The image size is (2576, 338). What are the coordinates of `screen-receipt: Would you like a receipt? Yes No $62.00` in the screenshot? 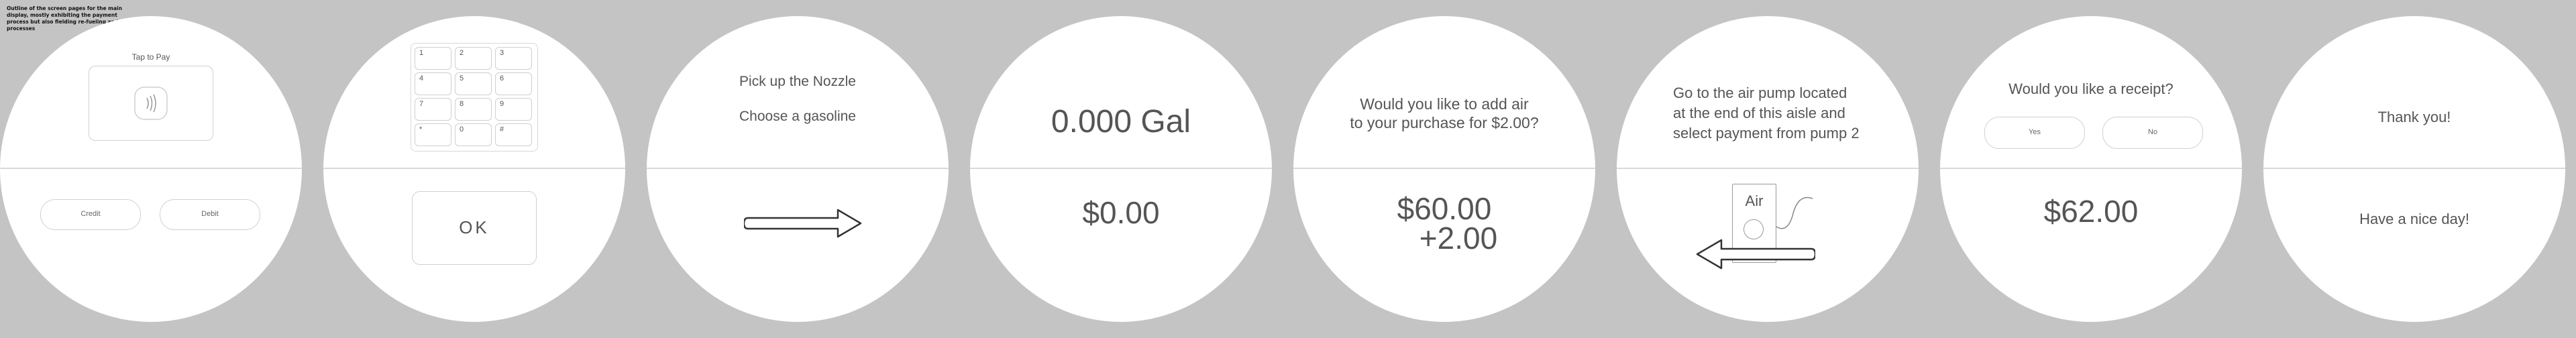 It's located at (2091, 169).